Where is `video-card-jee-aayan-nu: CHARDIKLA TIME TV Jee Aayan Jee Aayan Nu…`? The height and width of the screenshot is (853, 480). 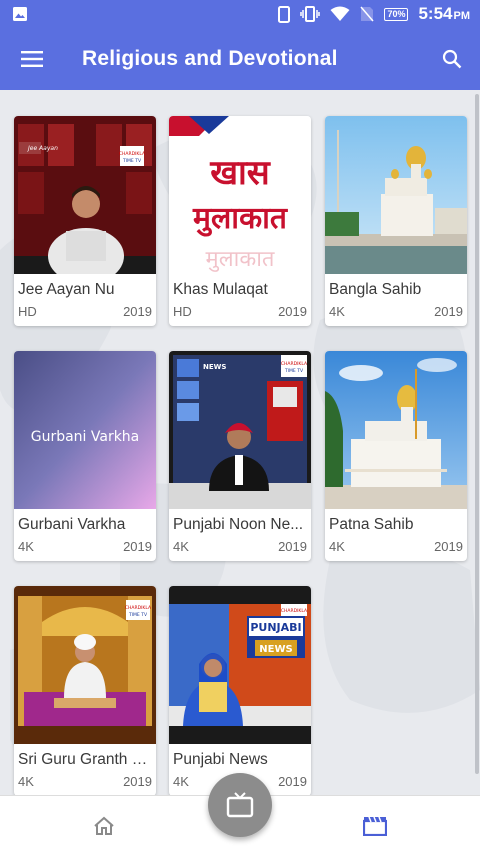 video-card-jee-aayan-nu: CHARDIKLA TIME TV Jee Aayan Jee Aayan Nu… is located at coordinates (85, 221).